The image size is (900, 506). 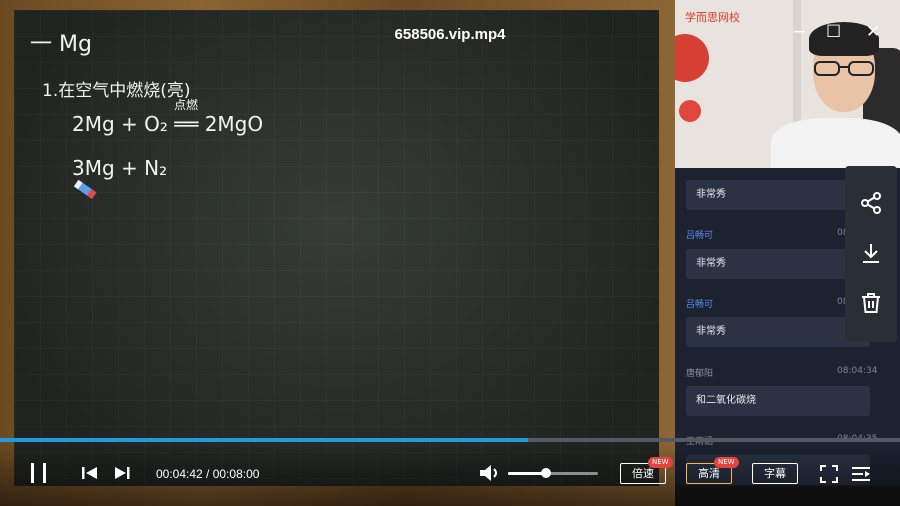 I want to click on speed-new-badge: NEW, so click(x=660, y=462).